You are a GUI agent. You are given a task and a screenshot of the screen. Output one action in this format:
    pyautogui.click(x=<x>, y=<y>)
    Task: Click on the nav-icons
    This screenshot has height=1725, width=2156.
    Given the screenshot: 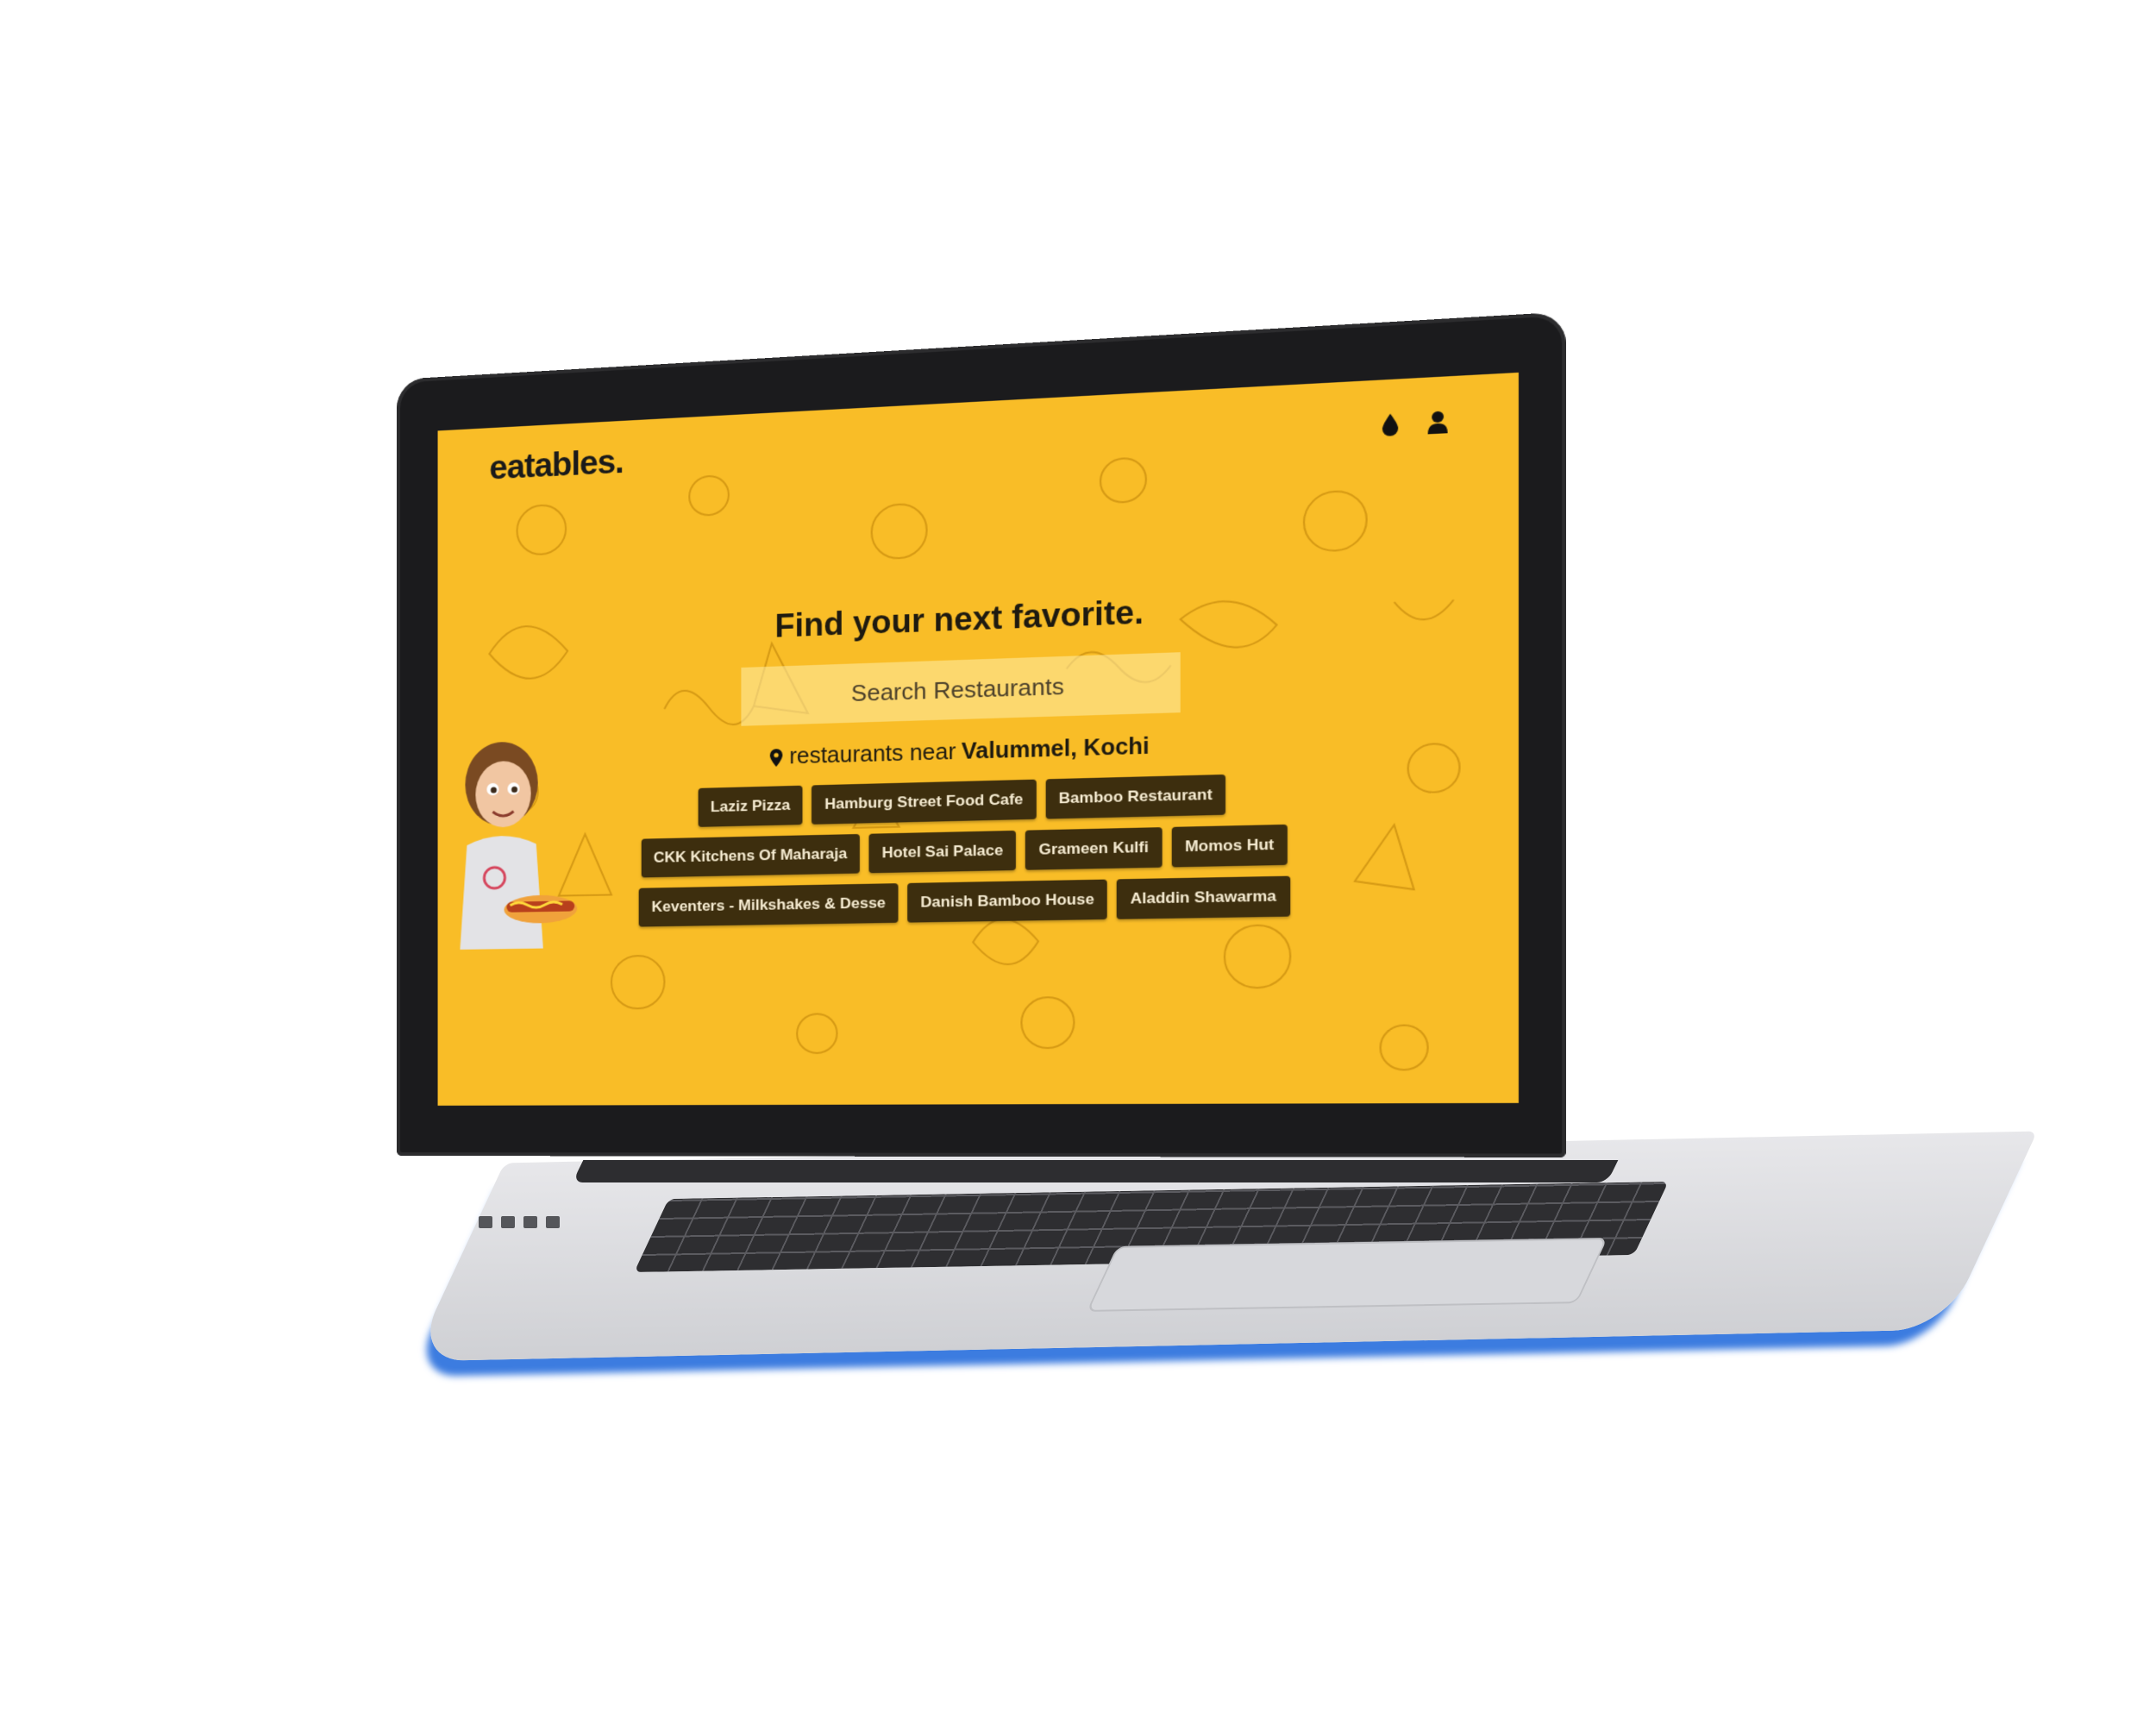 What is the action you would take?
    pyautogui.click(x=1413, y=423)
    